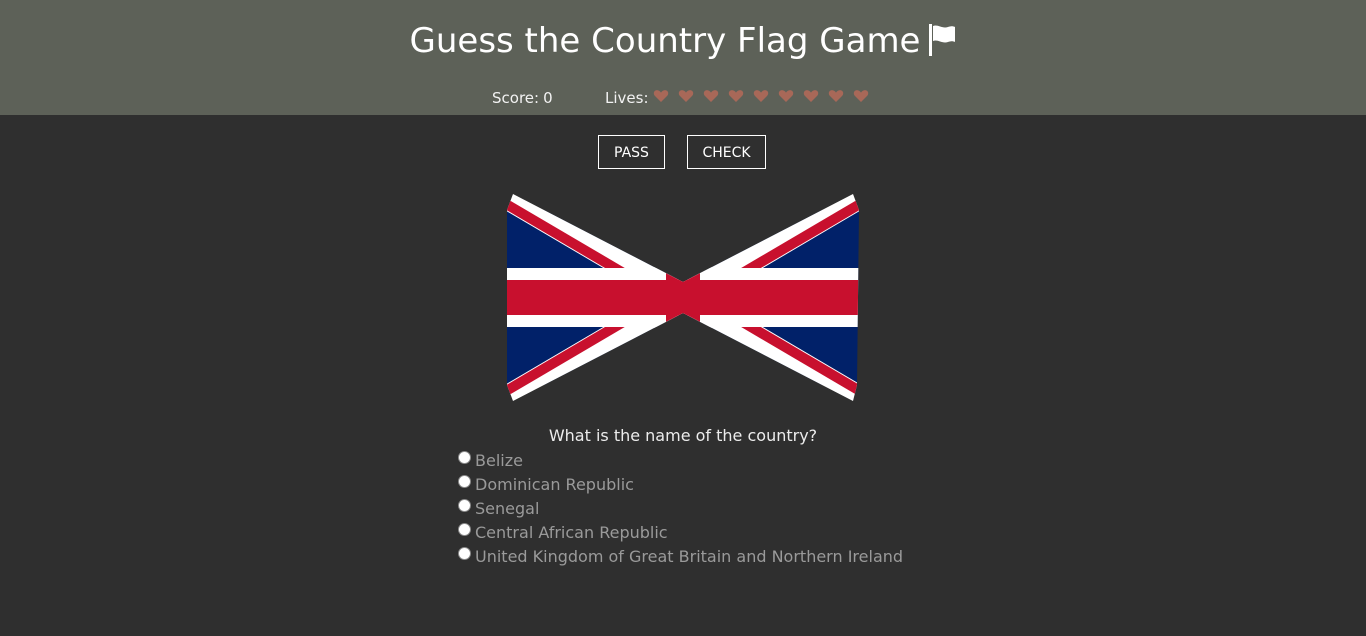  I want to click on answer-option-label: Senegal, so click(507, 509).